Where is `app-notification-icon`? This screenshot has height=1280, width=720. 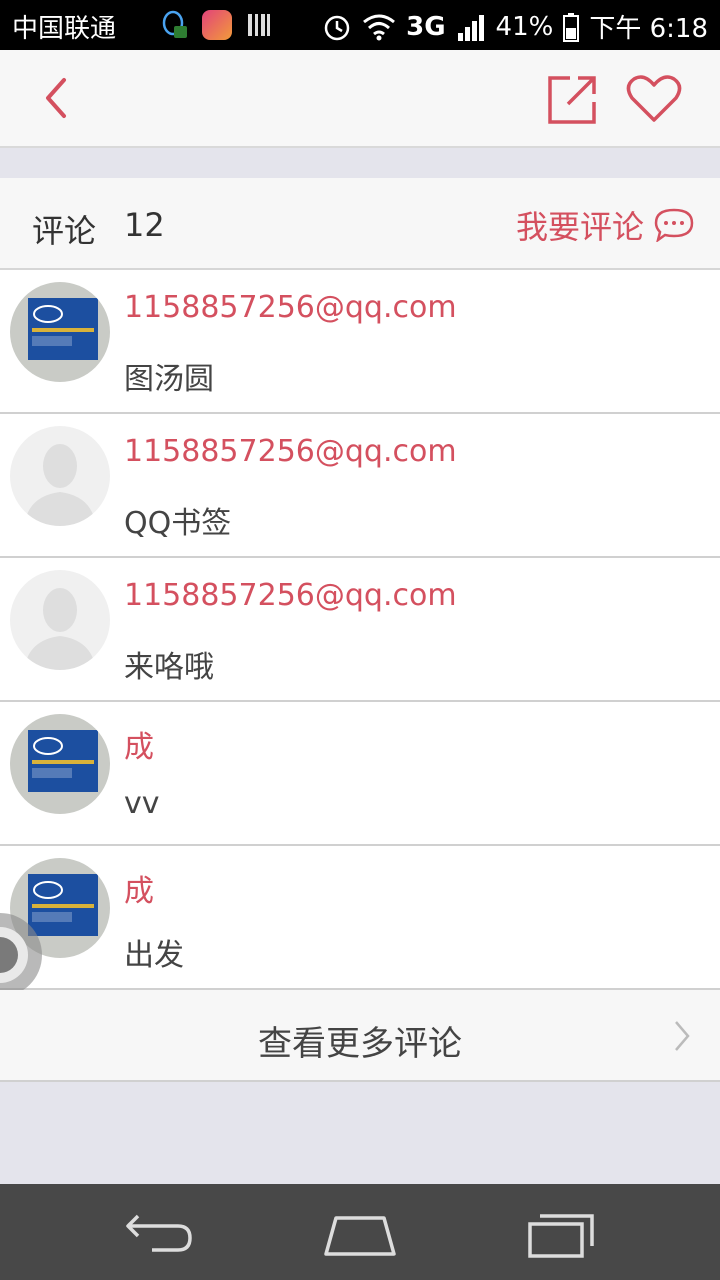
app-notification-icon is located at coordinates (217, 25).